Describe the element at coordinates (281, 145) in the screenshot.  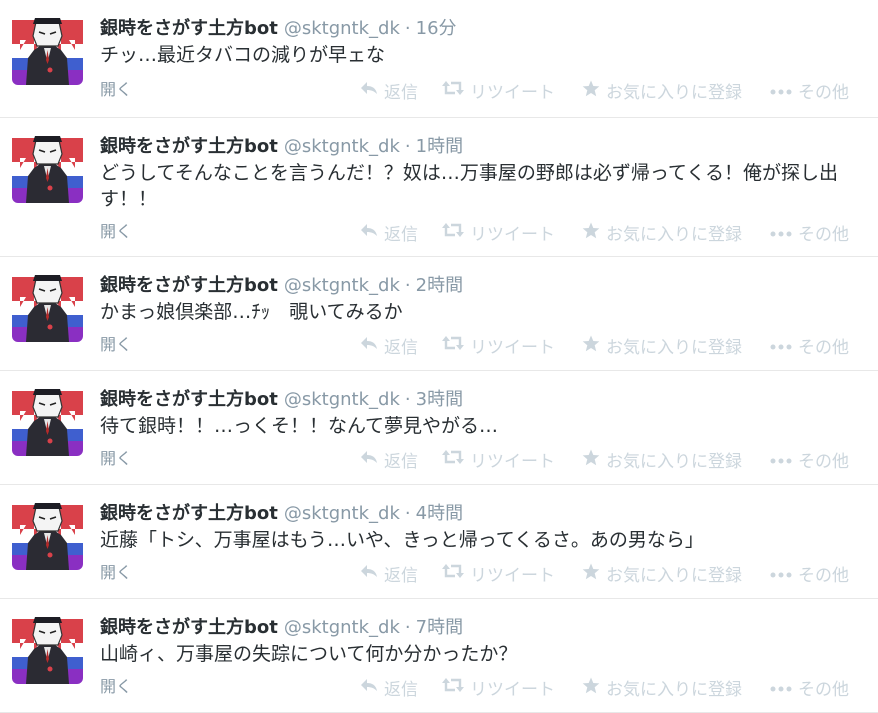
I see `tweet-header: 銀時をさがす土方bot @sktgntk_dk · 1時間` at that location.